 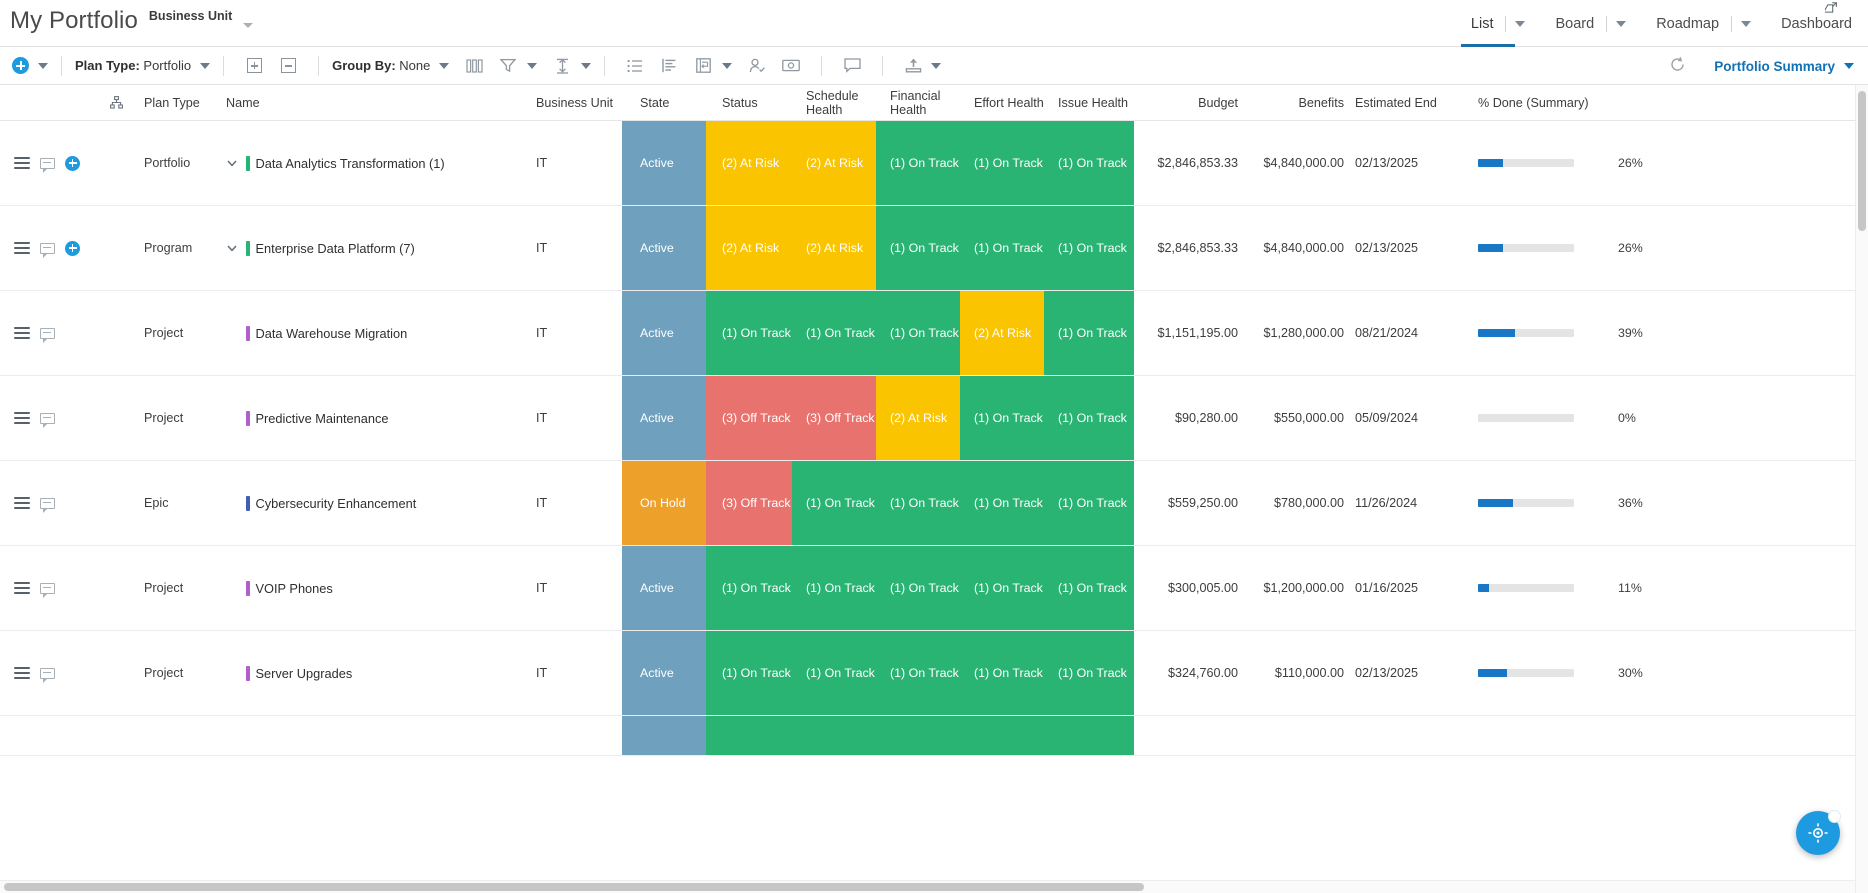 What do you see at coordinates (1861, 489) in the screenshot?
I see `vertical-scrollbar` at bounding box center [1861, 489].